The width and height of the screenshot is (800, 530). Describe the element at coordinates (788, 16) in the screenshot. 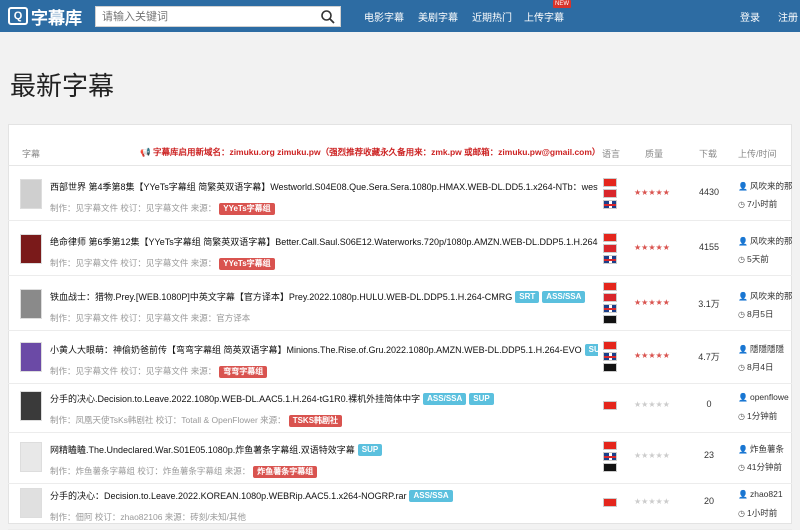

I see `nav-register: 注册` at that location.